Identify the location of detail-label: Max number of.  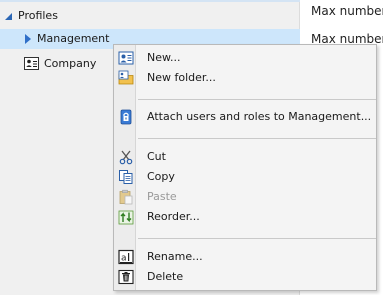
(347, 11).